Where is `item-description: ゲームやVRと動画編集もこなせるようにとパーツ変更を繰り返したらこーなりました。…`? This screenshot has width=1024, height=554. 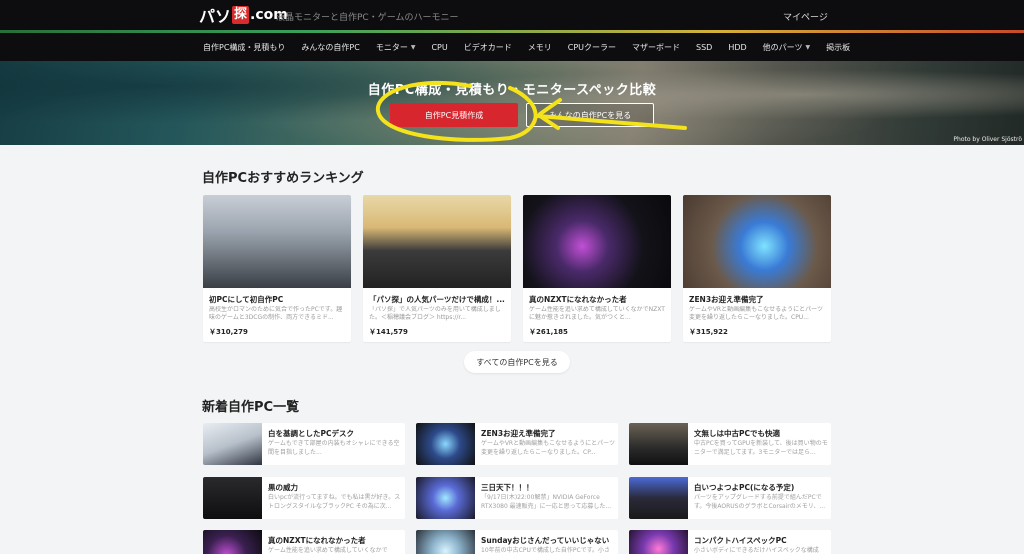
item-description: ゲームやVRと動画編集もこなせるようにとパーツ変更を繰り返したらこーなりました。… is located at coordinates (548, 448).